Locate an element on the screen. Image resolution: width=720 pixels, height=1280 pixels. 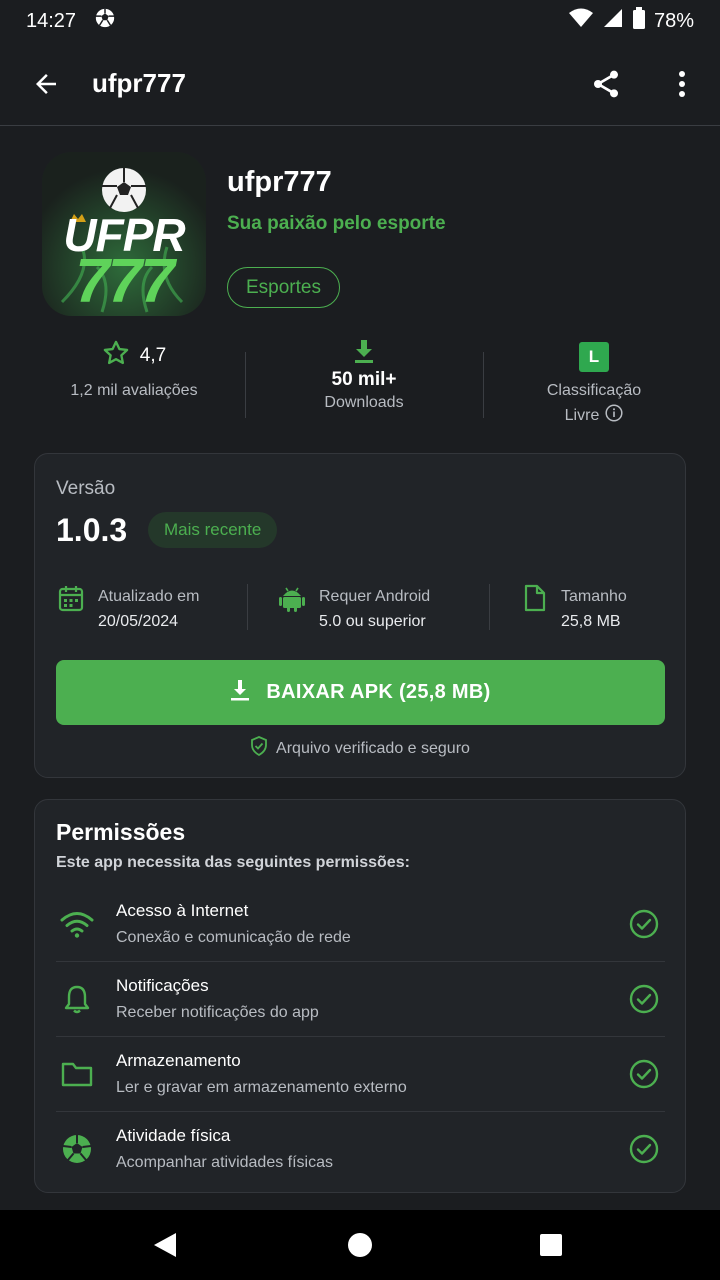
stat-downloads: 50 mil+ Downloads is located at coordinates (364, 383).